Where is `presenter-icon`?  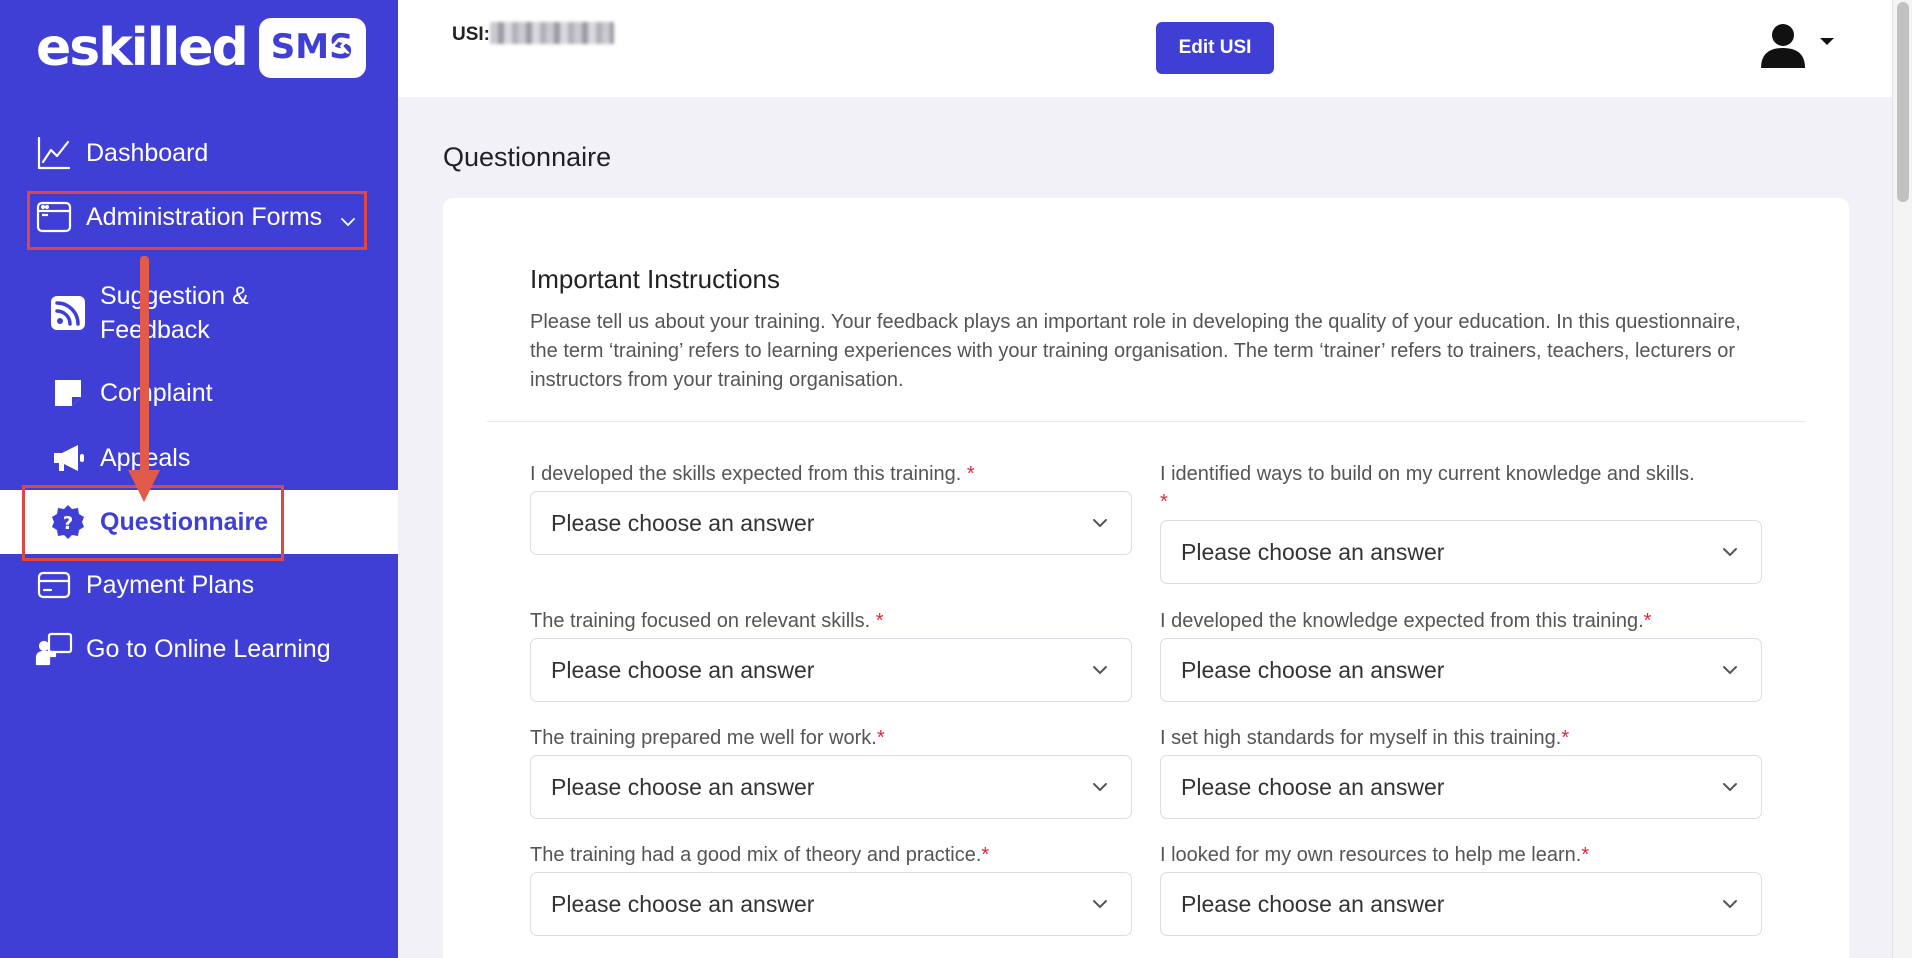
presenter-icon is located at coordinates (54, 649).